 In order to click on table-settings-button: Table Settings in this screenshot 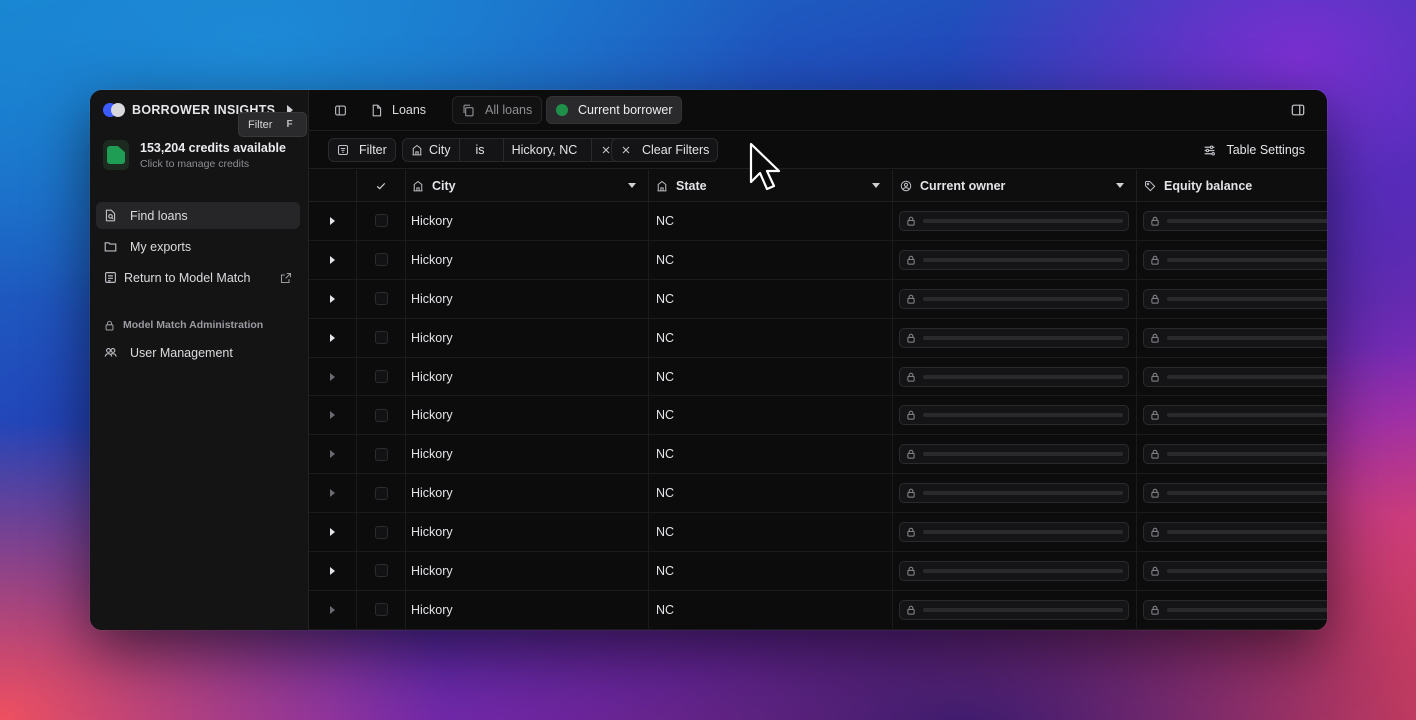, I will do `click(1254, 150)`.